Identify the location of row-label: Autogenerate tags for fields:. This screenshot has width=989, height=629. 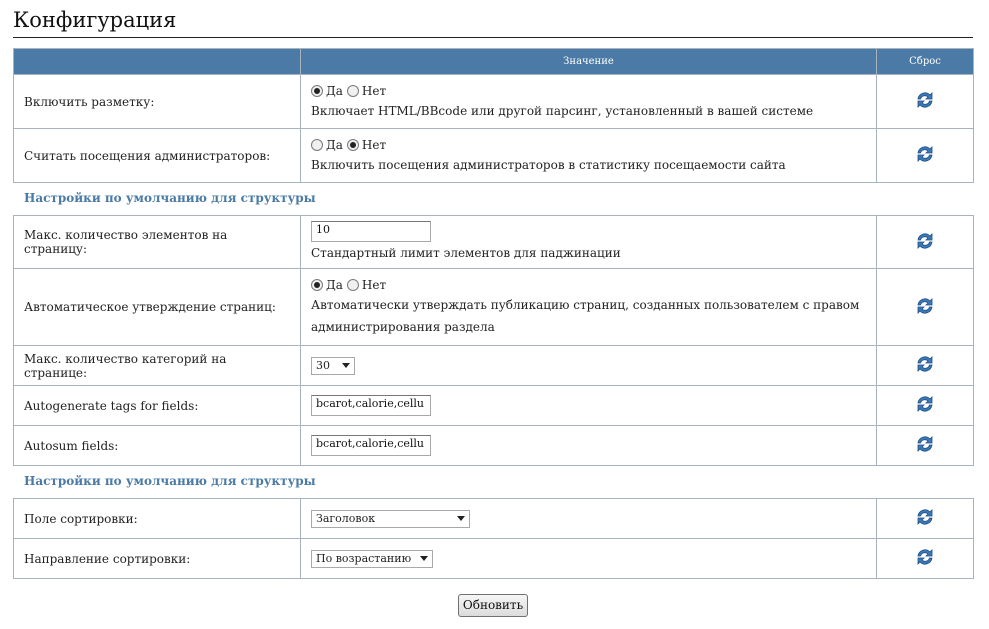
(157, 405).